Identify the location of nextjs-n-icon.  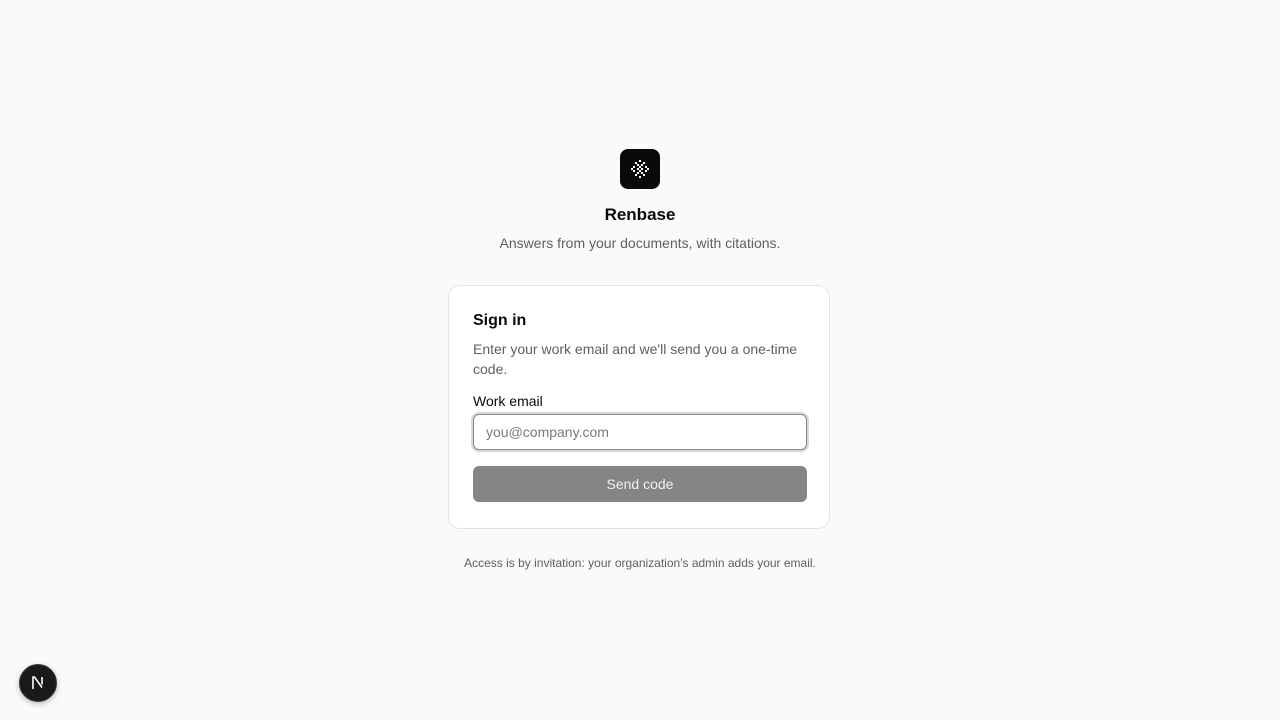
(37, 682).